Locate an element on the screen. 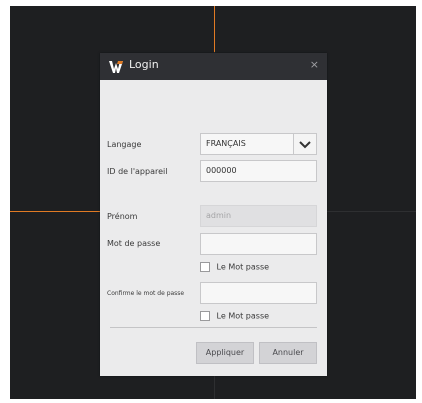 Image resolution: width=422 pixels, height=403 pixels. active-channel-border-vertical is located at coordinates (214, 29).